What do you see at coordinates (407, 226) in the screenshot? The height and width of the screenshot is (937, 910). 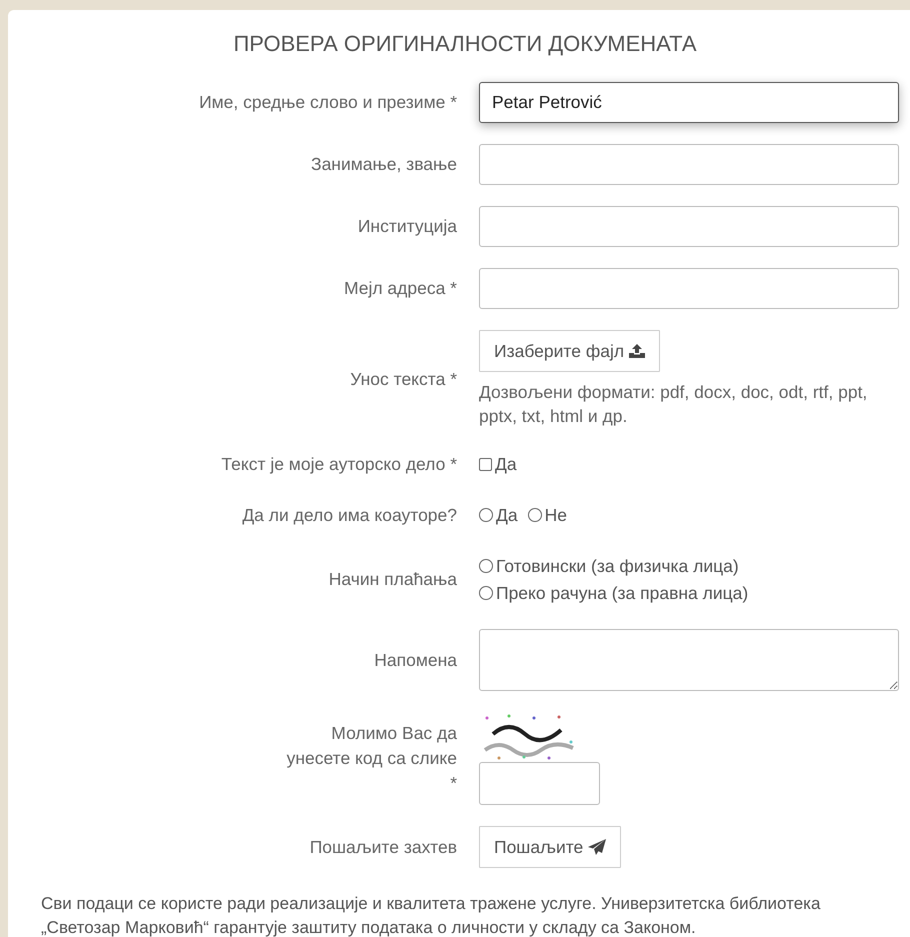 I see `field-label: Институција` at bounding box center [407, 226].